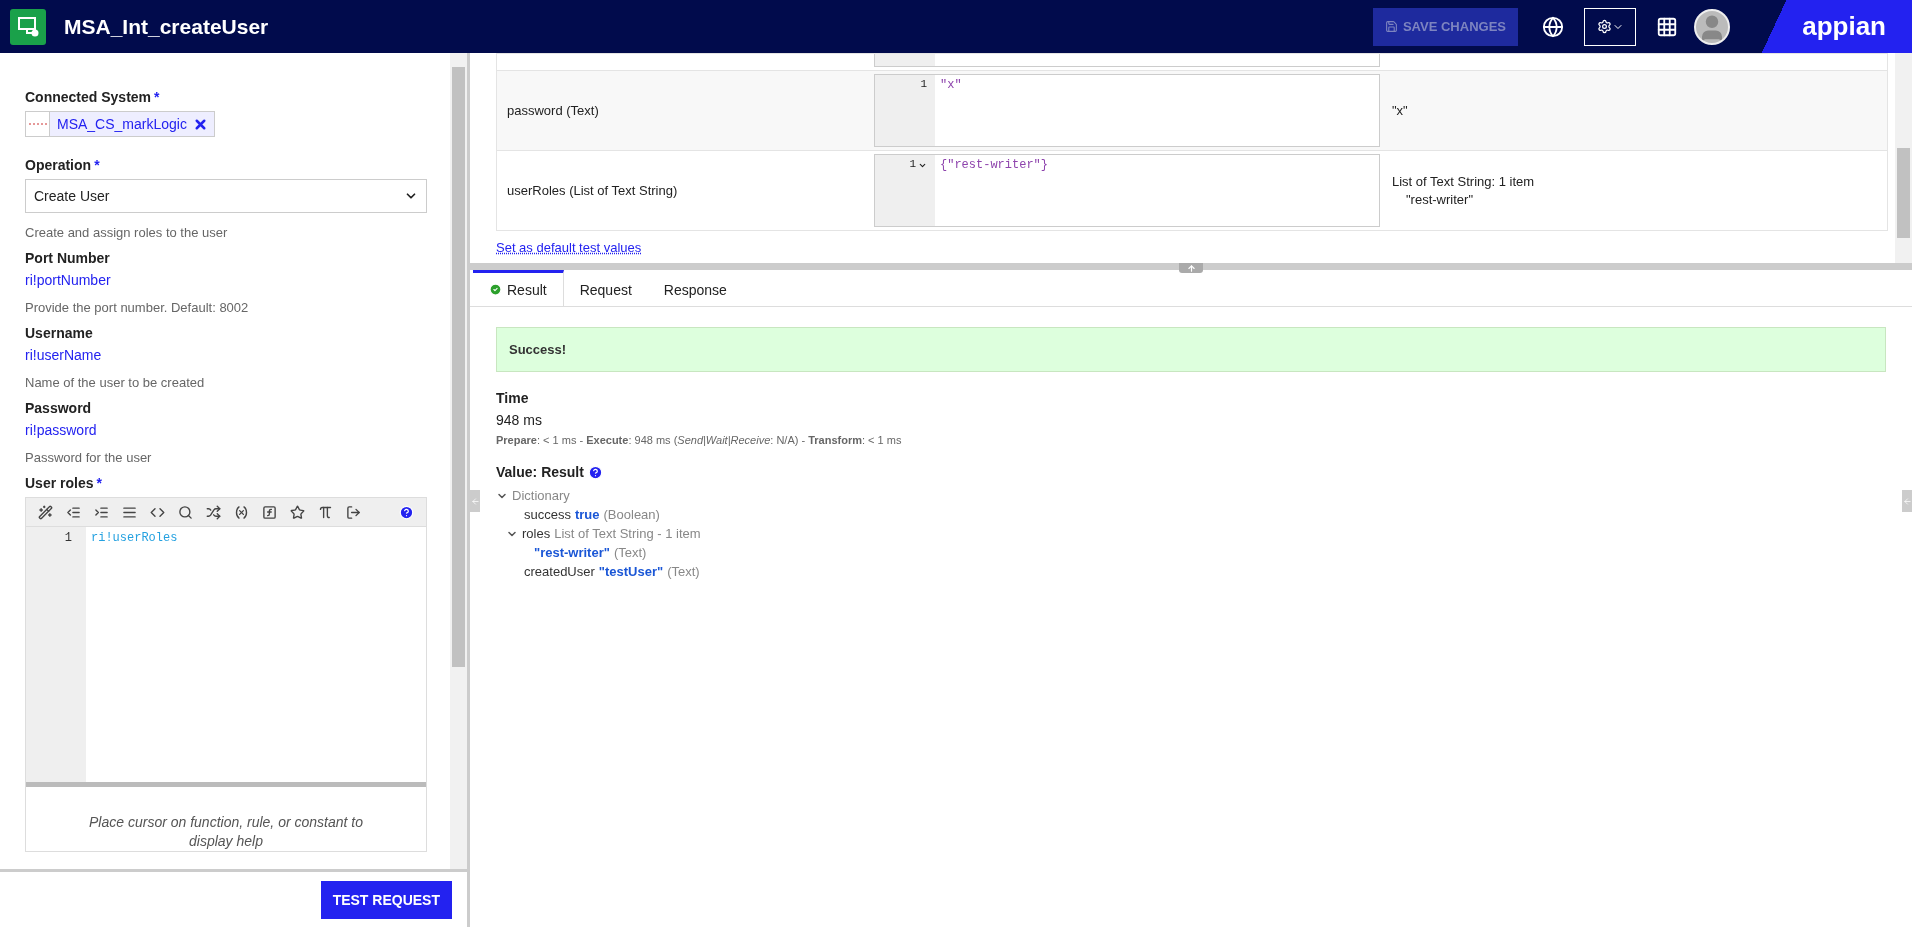 Image resolution: width=1912 pixels, height=927 pixels. What do you see at coordinates (540, 472) in the screenshot?
I see `section-heading: Value: Result` at bounding box center [540, 472].